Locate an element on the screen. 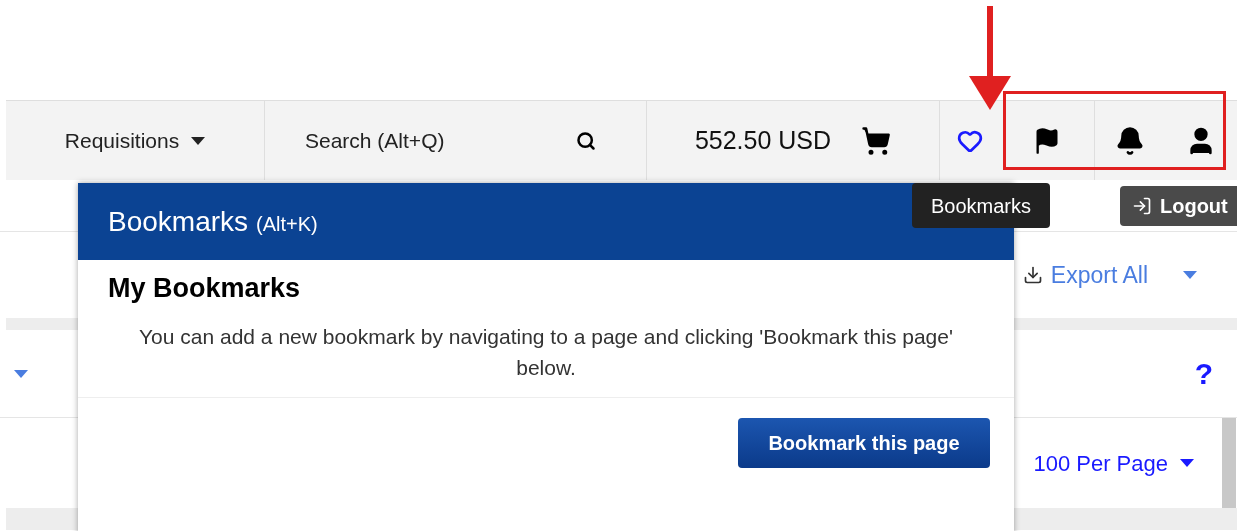 The image size is (1237, 531). shortcut-hint: (Alt+K) is located at coordinates (287, 224).